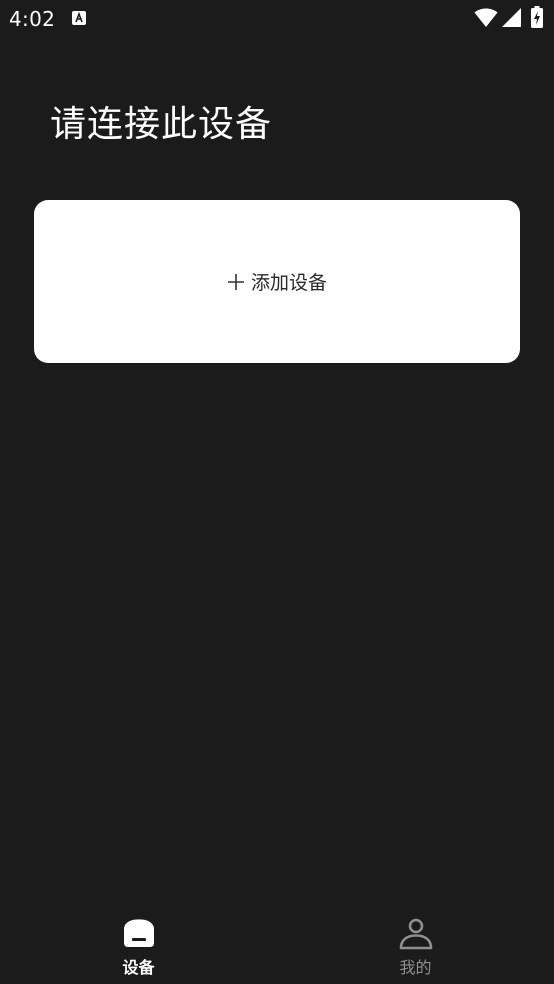 Image resolution: width=554 pixels, height=984 pixels. I want to click on plus-icon, so click(235, 281).